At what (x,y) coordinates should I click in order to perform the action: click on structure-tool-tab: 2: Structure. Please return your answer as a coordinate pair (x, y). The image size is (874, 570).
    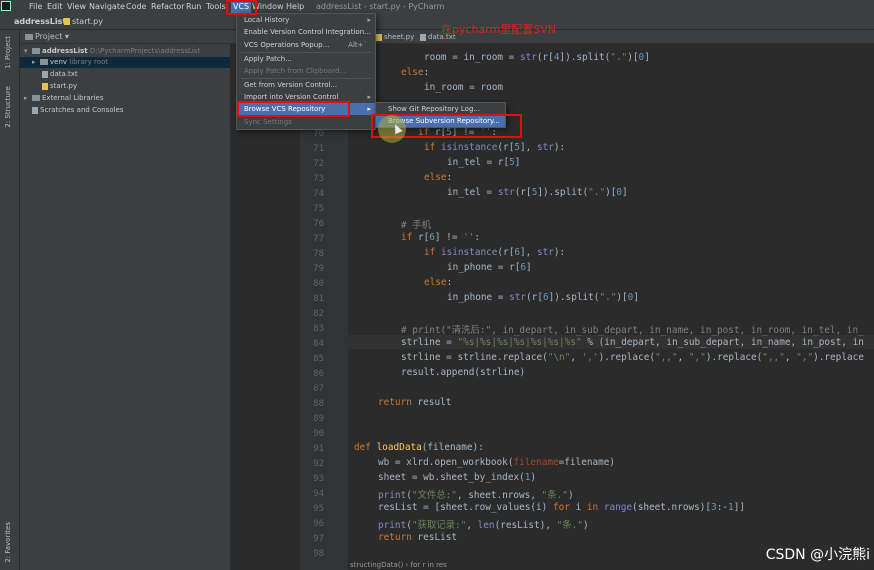
    Looking at the image, I should click on (8, 107).